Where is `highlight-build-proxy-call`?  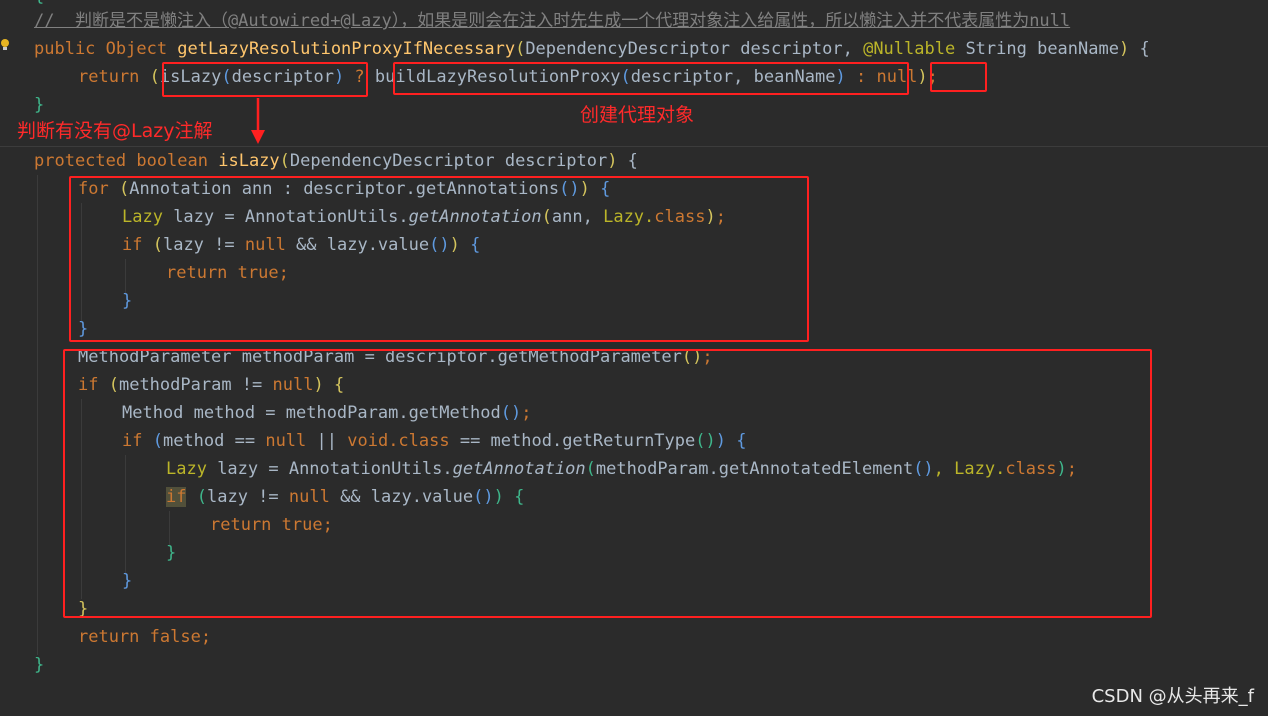
highlight-build-proxy-call is located at coordinates (651, 78).